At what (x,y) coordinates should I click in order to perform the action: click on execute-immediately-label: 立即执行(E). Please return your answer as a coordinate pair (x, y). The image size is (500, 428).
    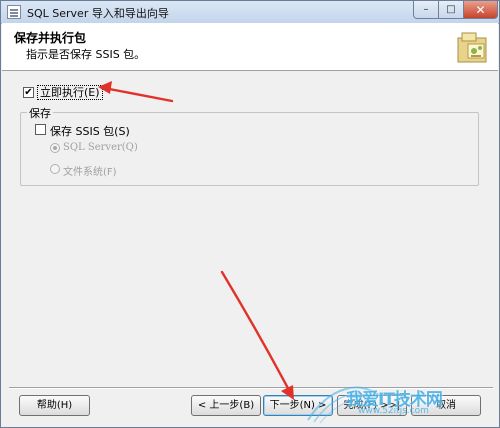
    Looking at the image, I should click on (70, 92).